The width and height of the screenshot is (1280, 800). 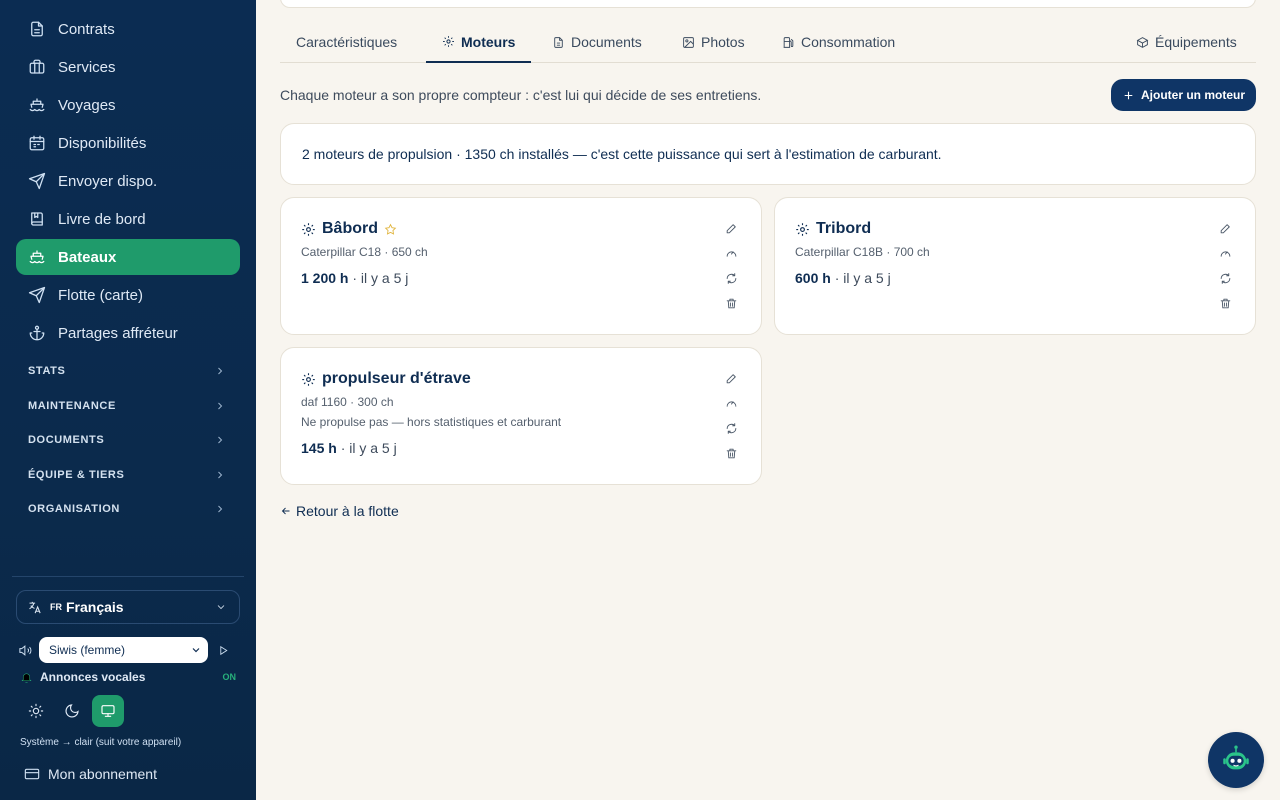 I want to click on sidebar-item-envoyer-dispo: Envoyer dispo., so click(x=128, y=181).